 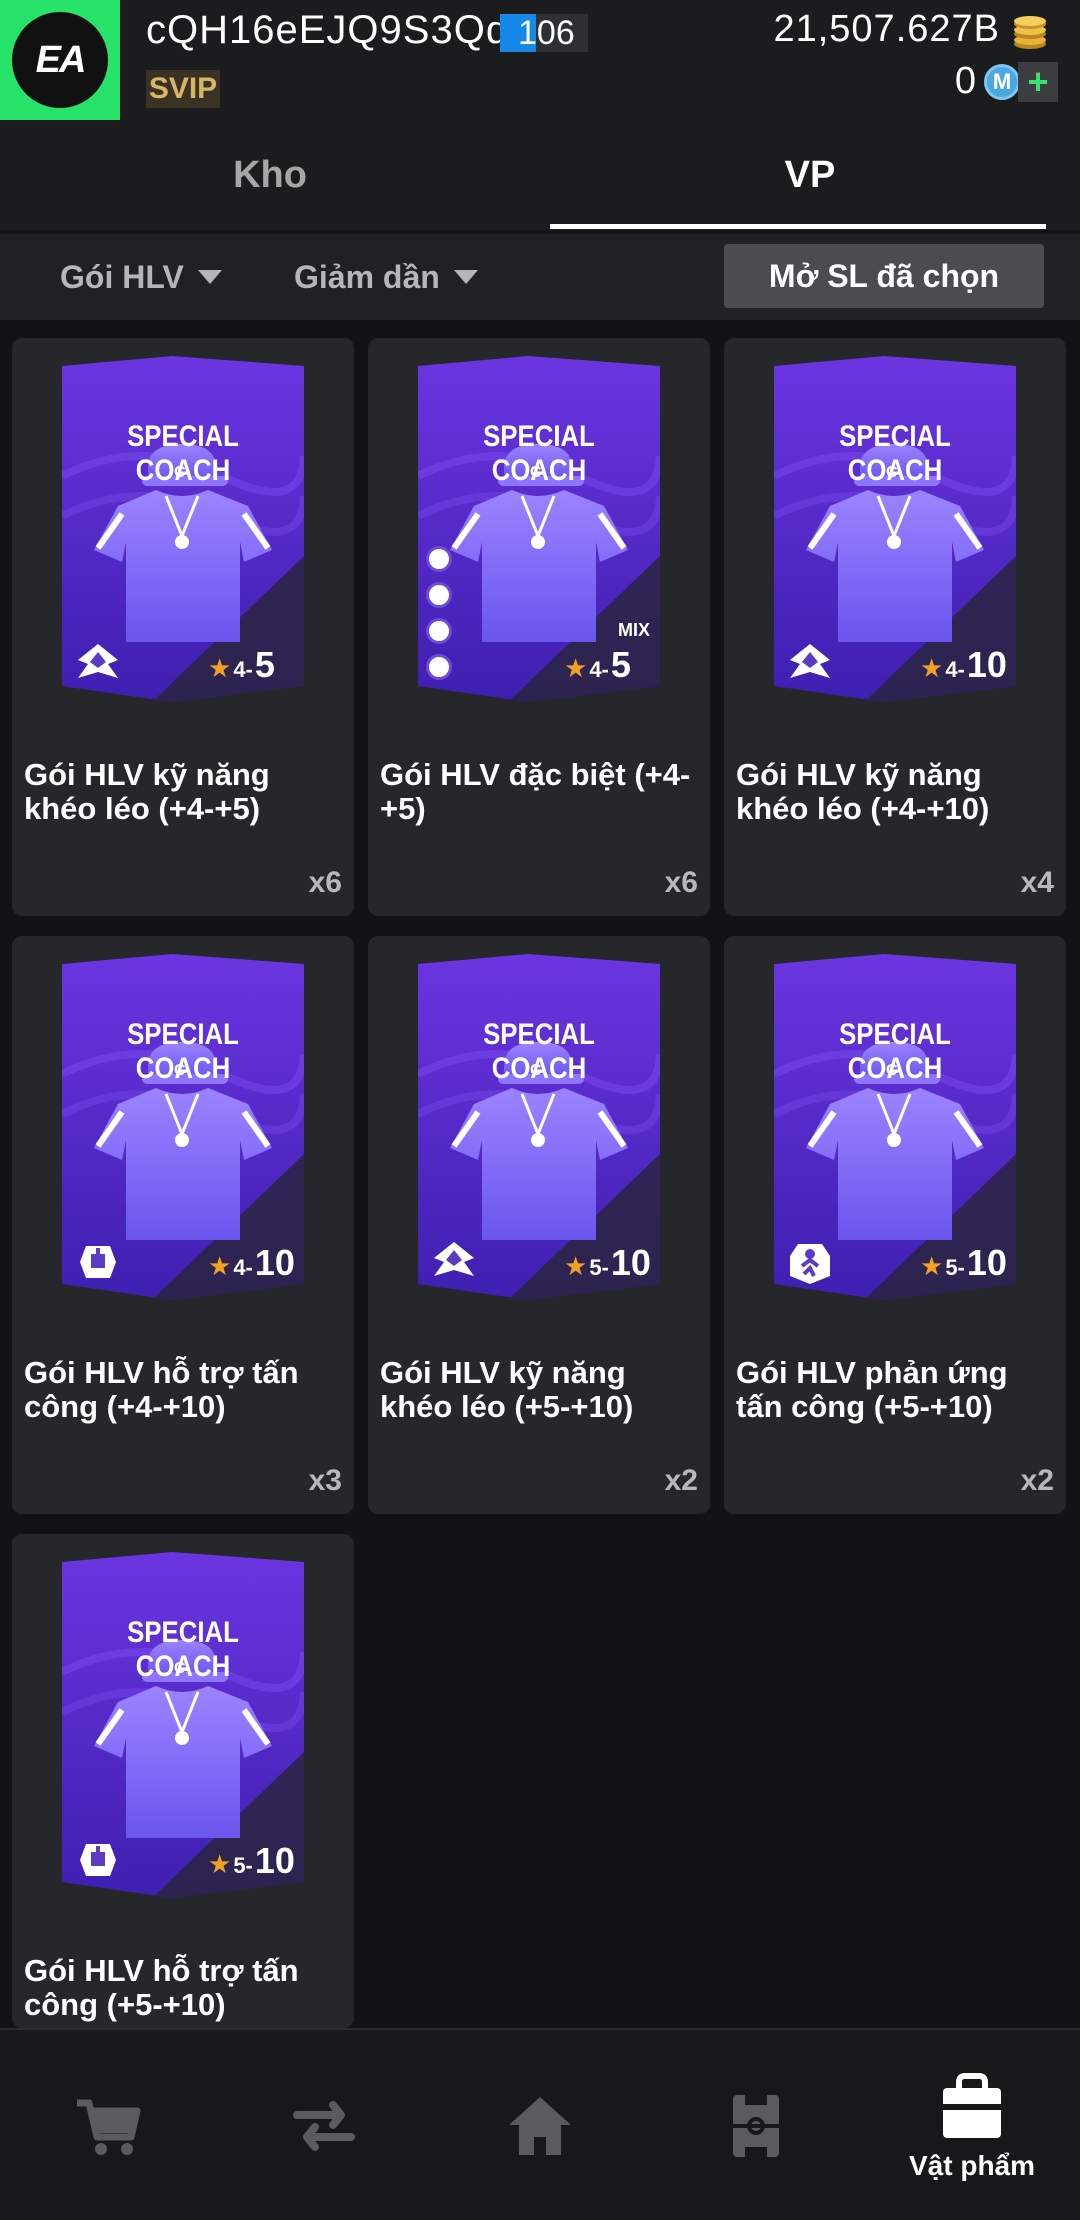 What do you see at coordinates (540, 277) in the screenshot?
I see `filter-bar: Gói HLV Giảm dần Mở SL đã chọn` at bounding box center [540, 277].